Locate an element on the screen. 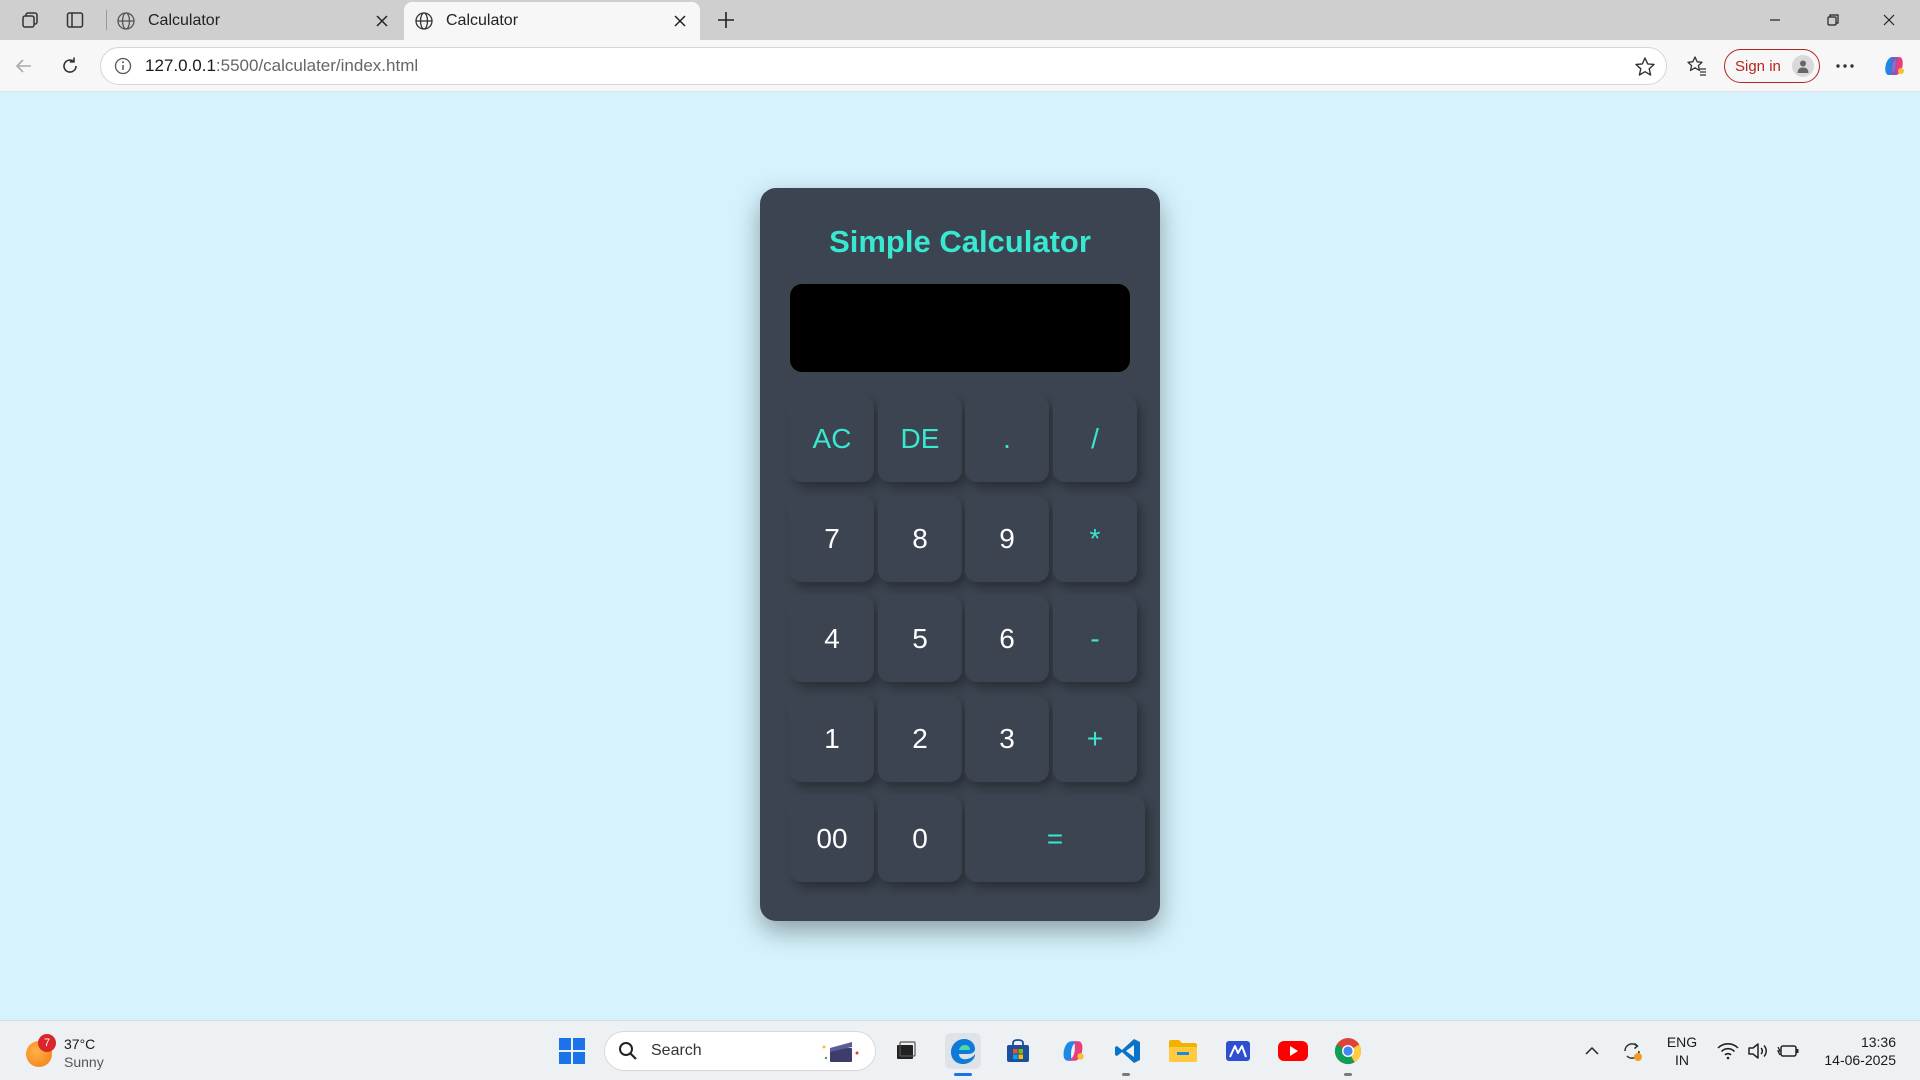 This screenshot has width=1920, height=1080. key-8: 8 is located at coordinates (920, 539).